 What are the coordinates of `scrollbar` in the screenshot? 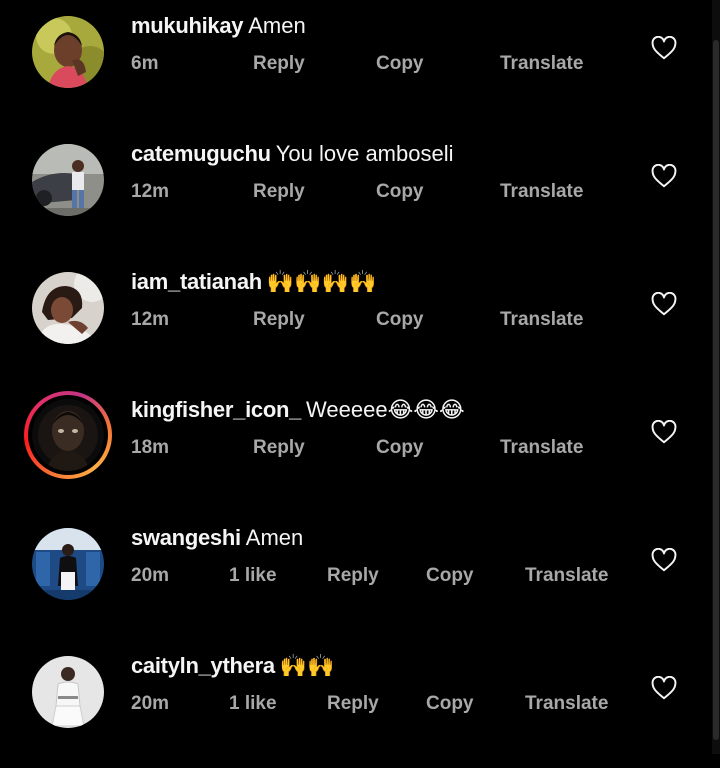 It's located at (716, 377).